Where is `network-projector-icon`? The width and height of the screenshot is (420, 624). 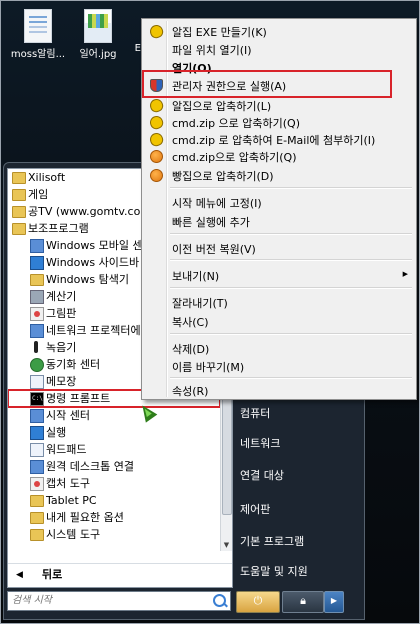
network-projector-icon is located at coordinates (37, 331).